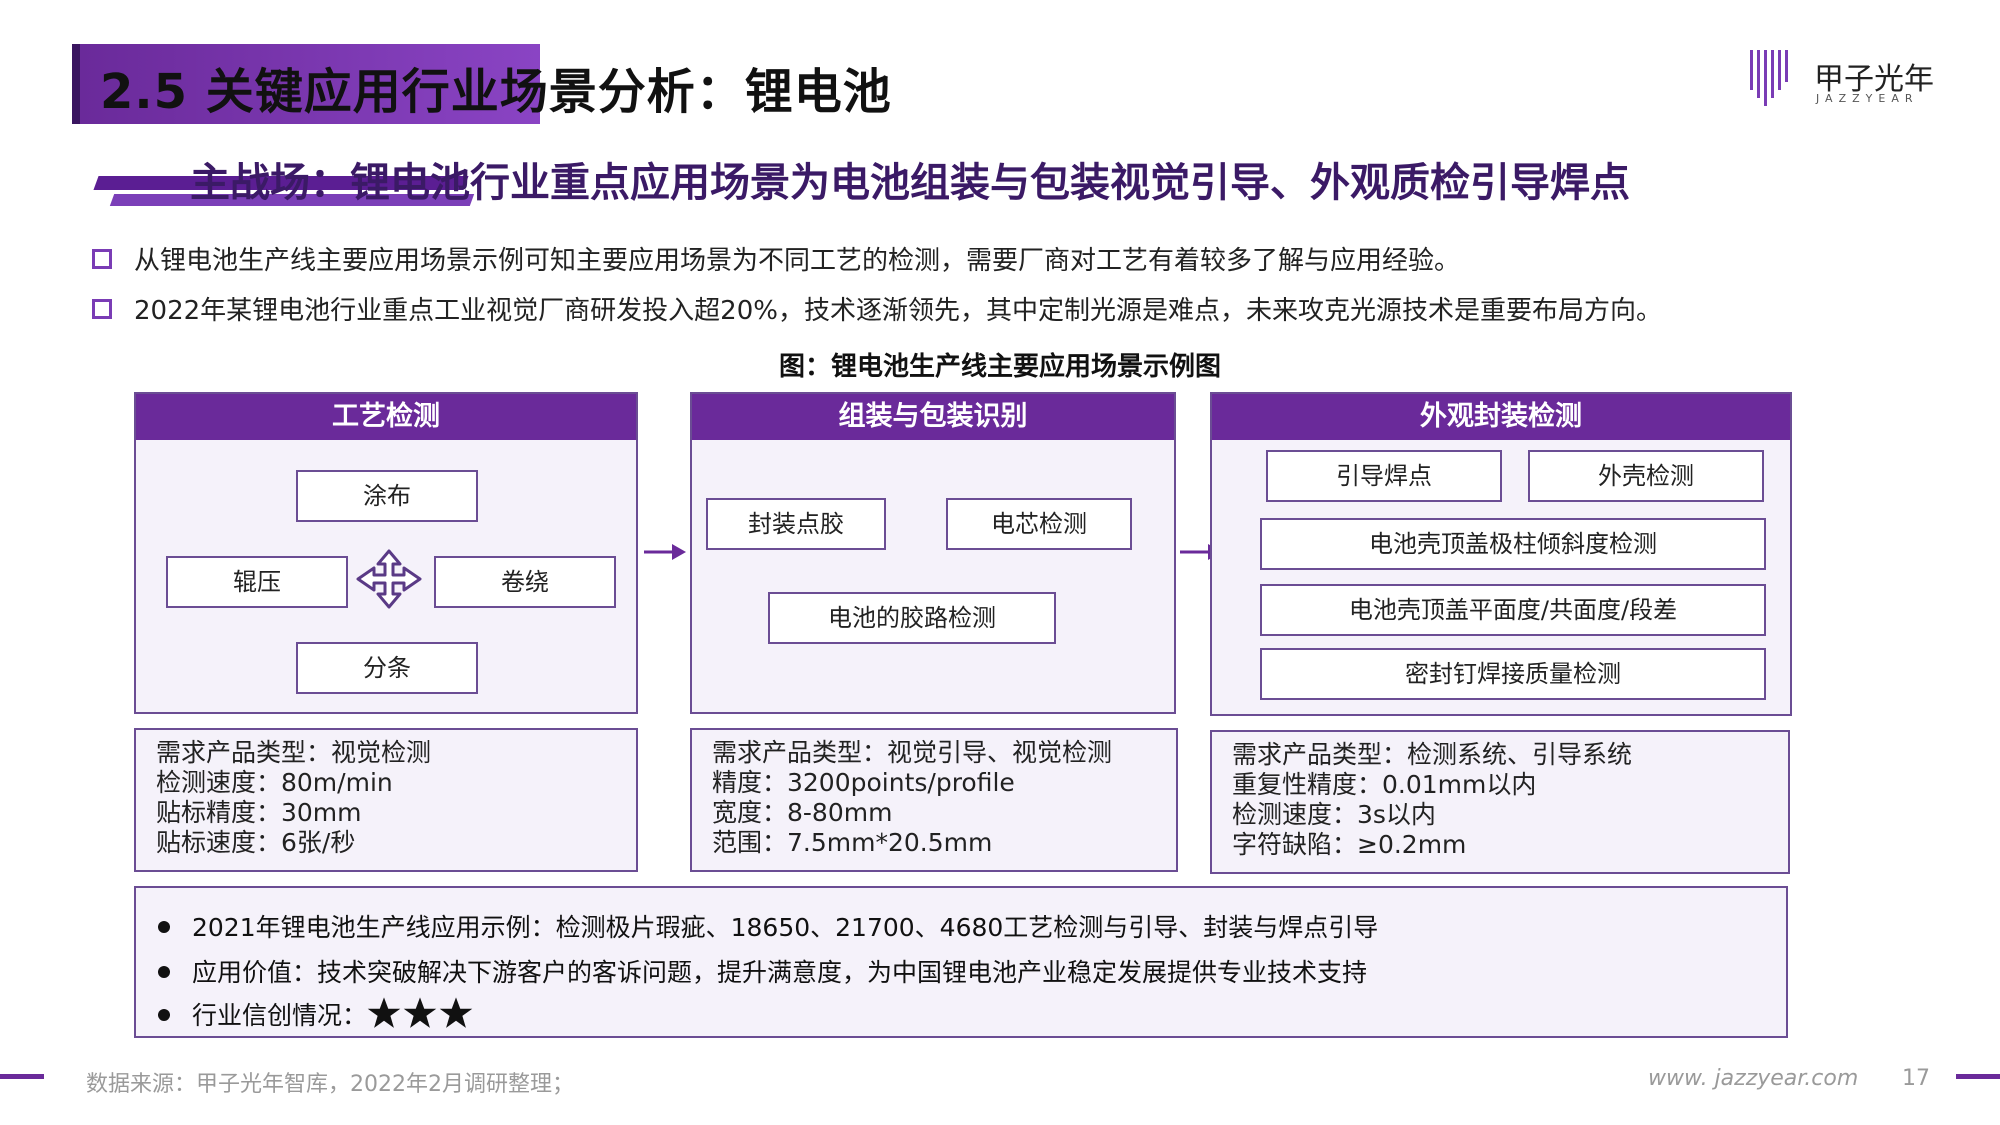 The height and width of the screenshot is (1125, 2000). I want to click on summary-line: 行业信创情况：, so click(316, 1015).